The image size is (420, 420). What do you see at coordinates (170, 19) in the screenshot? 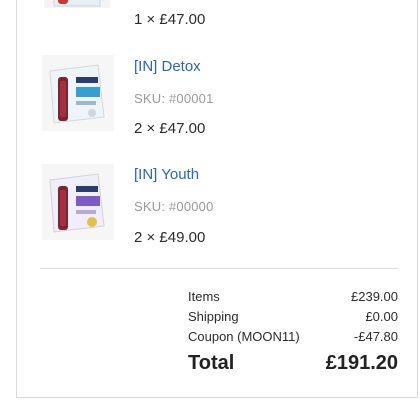
I see `item-quantity-price: 1 × £47.00` at bounding box center [170, 19].